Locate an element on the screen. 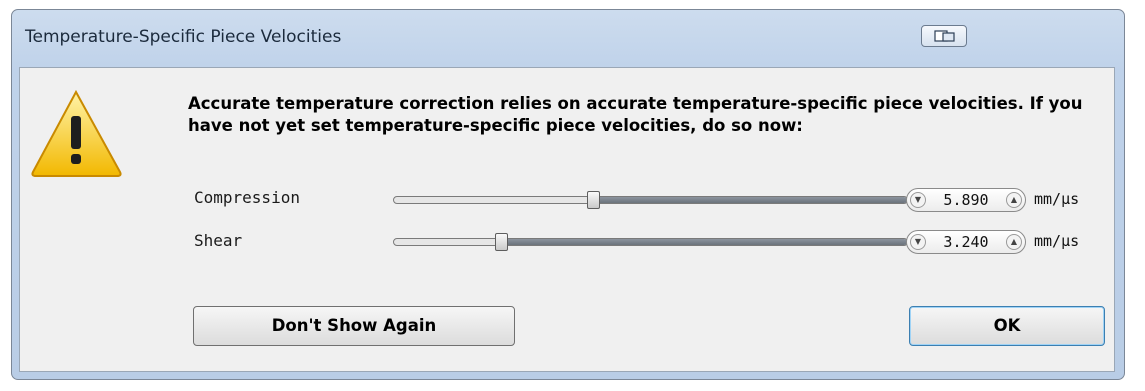 This screenshot has width=1145, height=391. compression-stepper: ▼ 5.890 ▲ is located at coordinates (966, 200).